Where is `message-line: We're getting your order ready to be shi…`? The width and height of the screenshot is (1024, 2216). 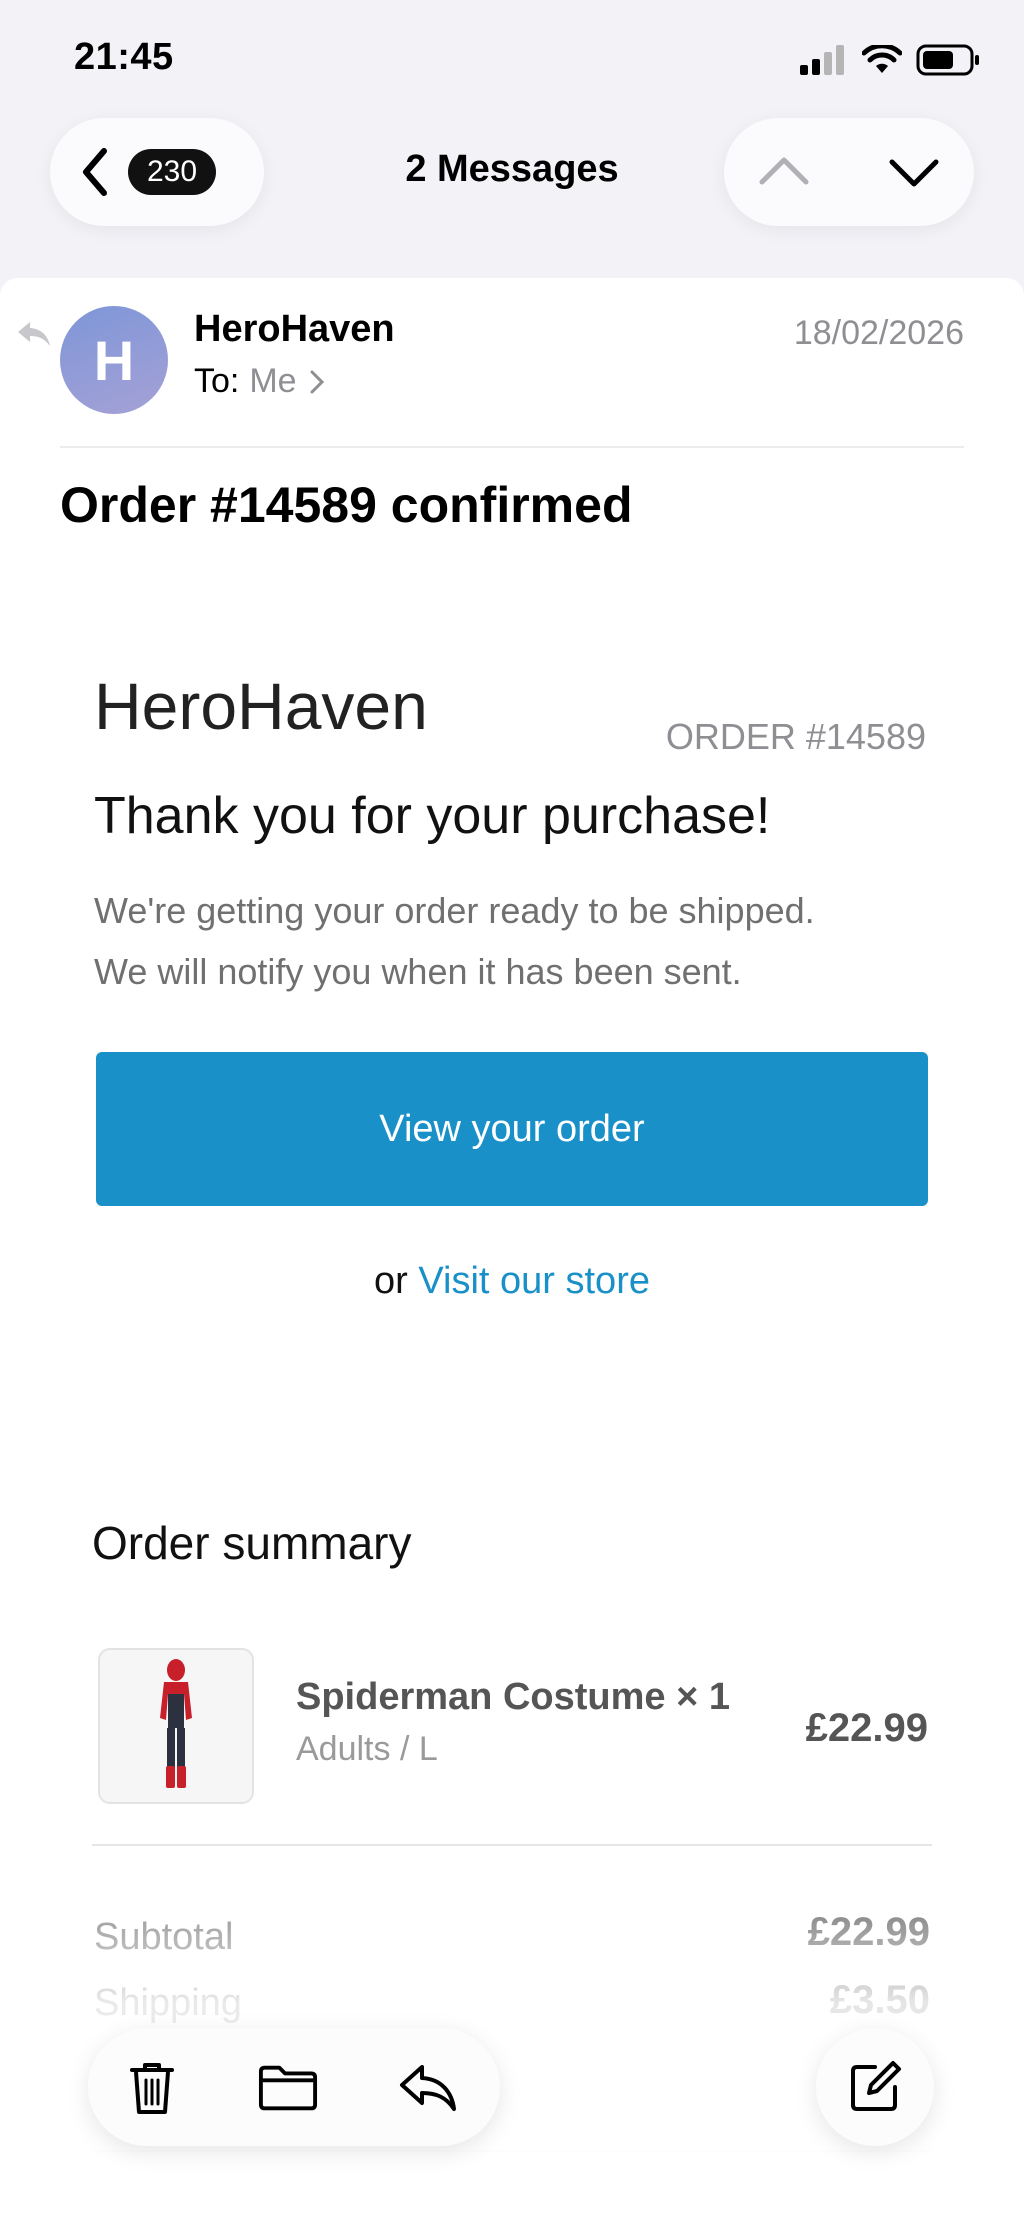 message-line: We're getting your order ready to be shi… is located at coordinates (454, 910).